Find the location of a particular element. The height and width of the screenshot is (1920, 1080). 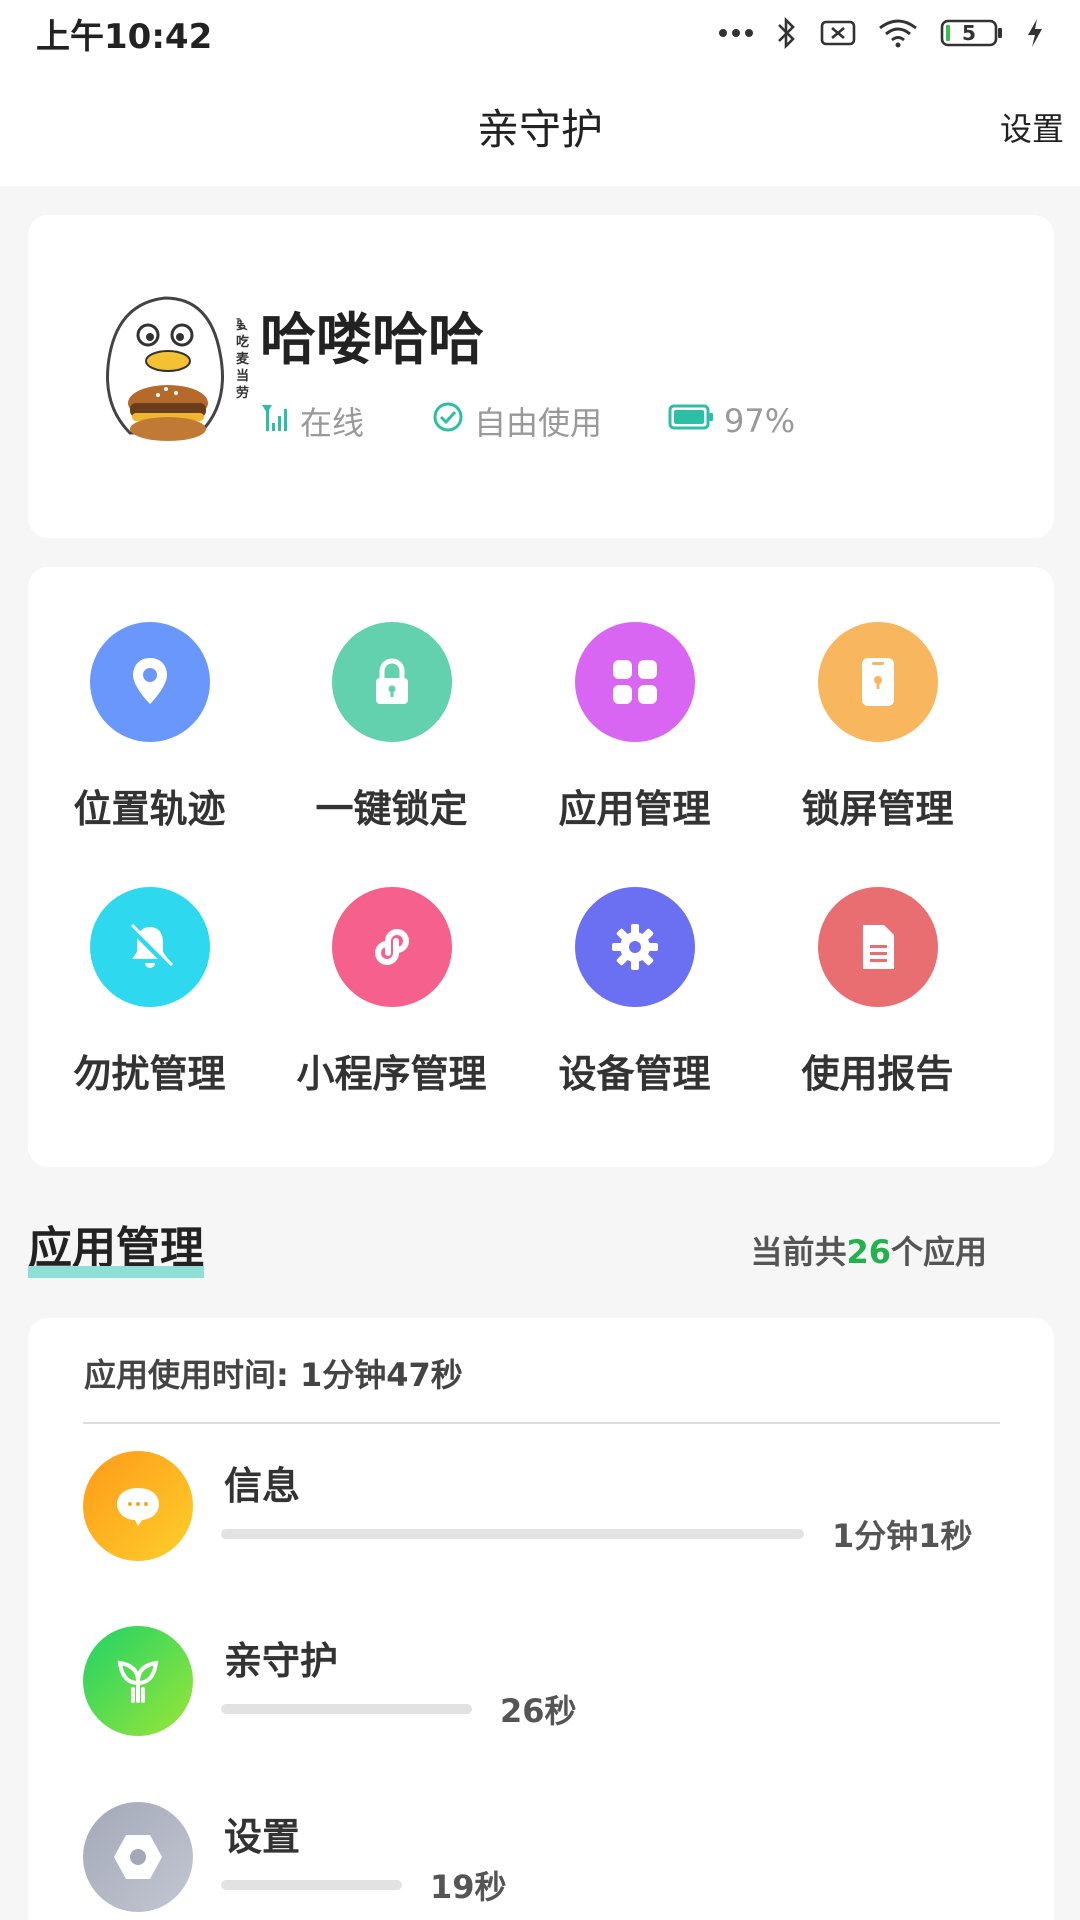

feature-apps-grid-button: 应用管理 is located at coordinates (634, 727).